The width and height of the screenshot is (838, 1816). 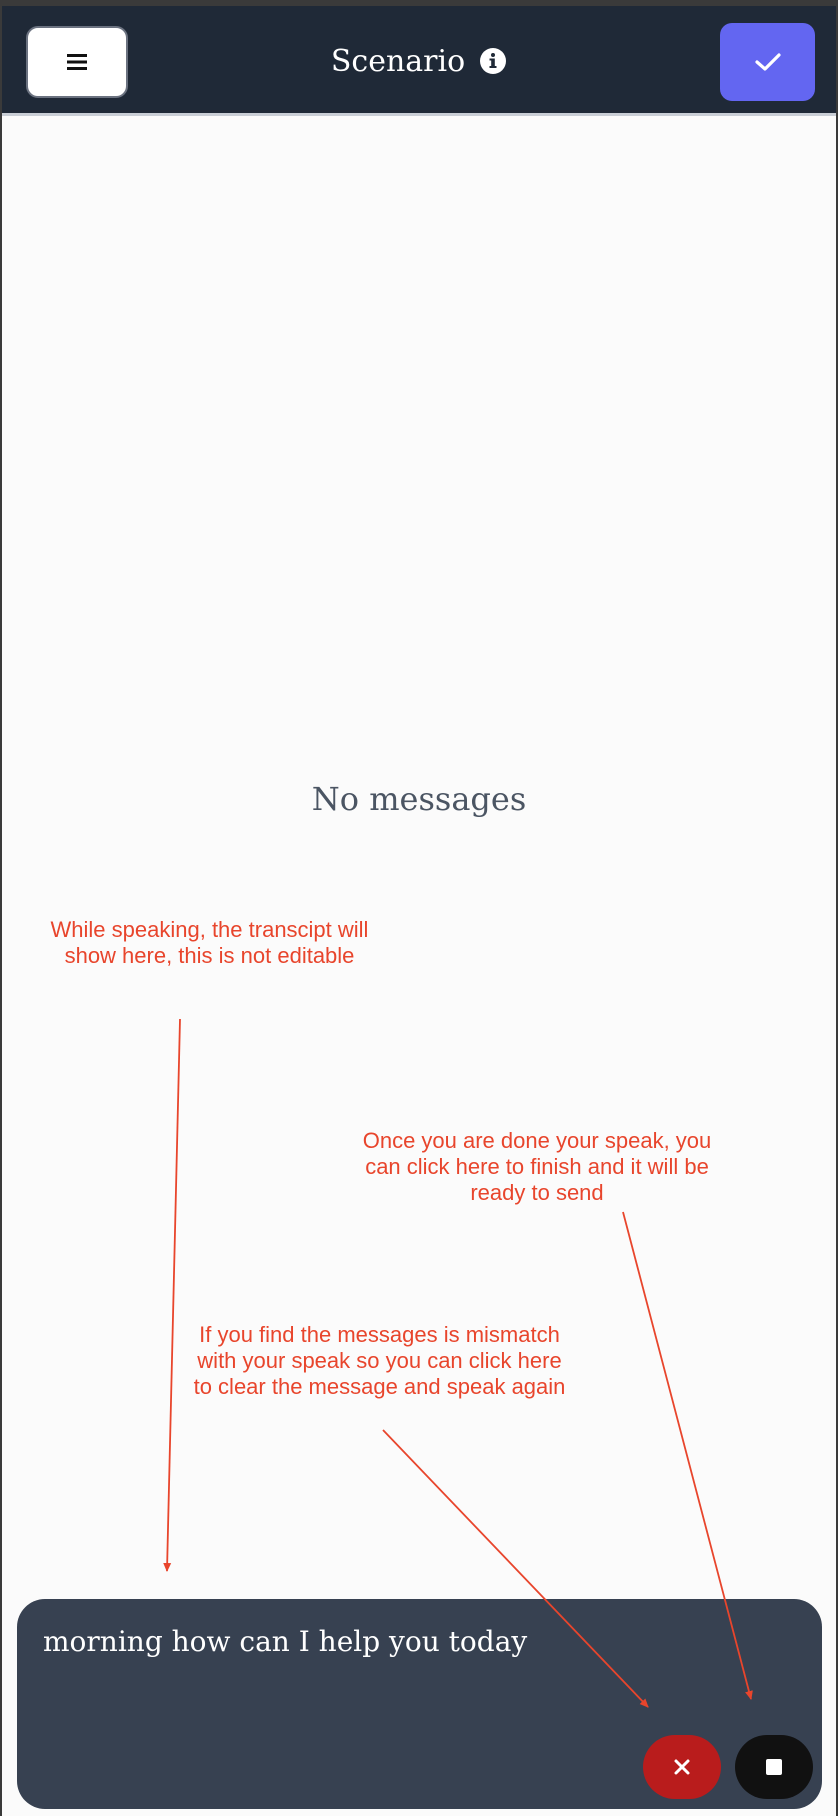 I want to click on menu-button, so click(x=77, y=62).